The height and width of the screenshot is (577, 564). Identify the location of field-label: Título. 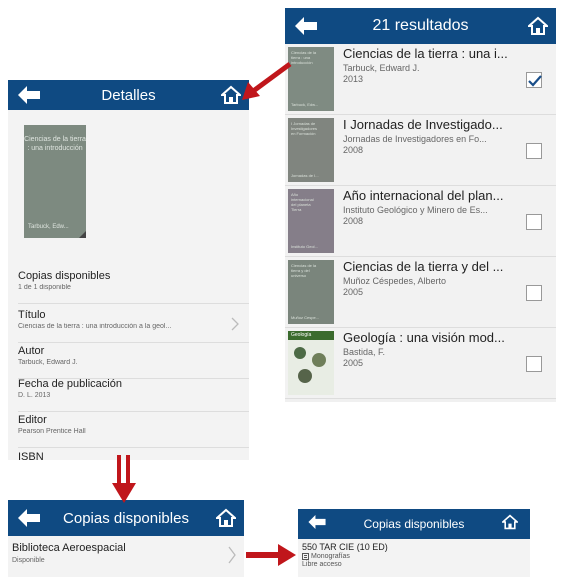
(32, 315).